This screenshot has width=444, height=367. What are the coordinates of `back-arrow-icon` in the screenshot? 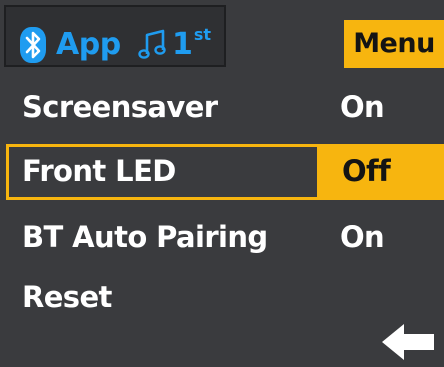 It's located at (408, 342).